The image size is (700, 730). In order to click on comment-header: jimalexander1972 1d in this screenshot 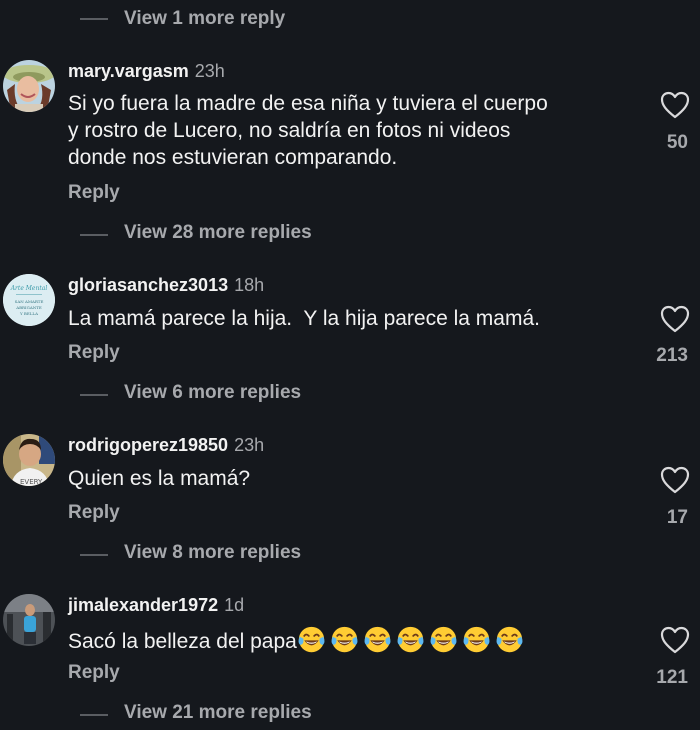, I will do `click(156, 605)`.